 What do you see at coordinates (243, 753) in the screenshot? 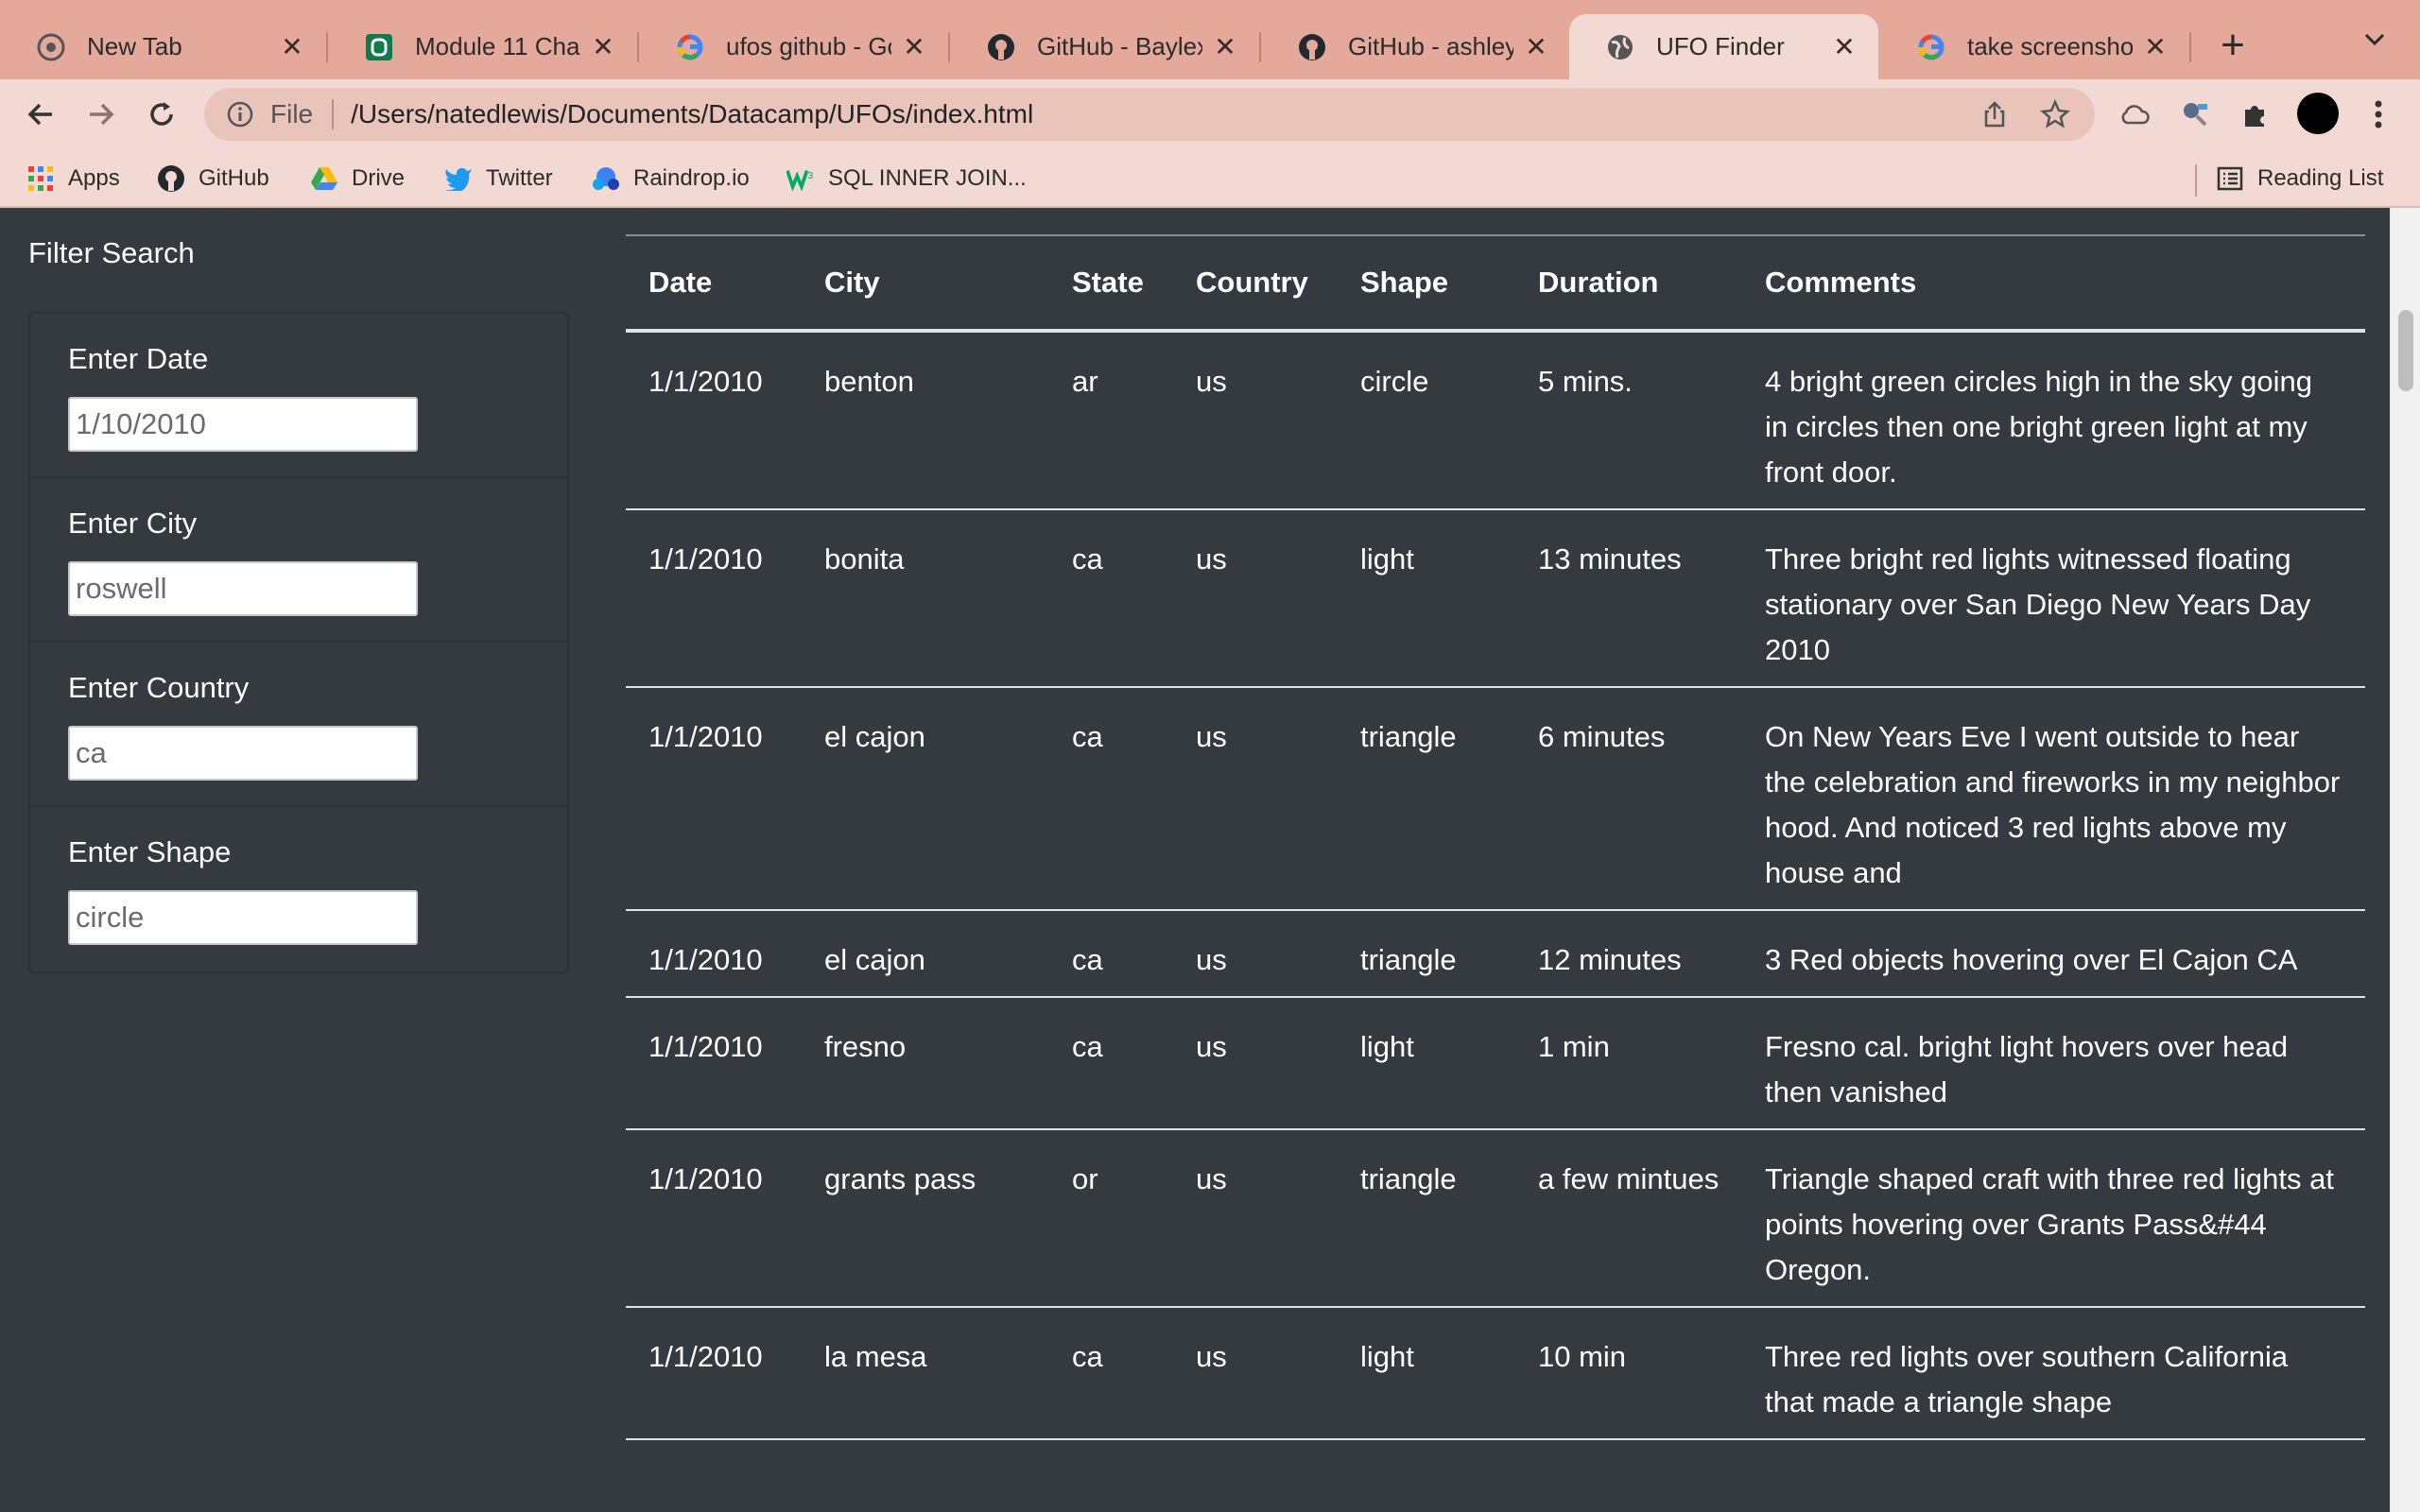
I see `country-input` at bounding box center [243, 753].